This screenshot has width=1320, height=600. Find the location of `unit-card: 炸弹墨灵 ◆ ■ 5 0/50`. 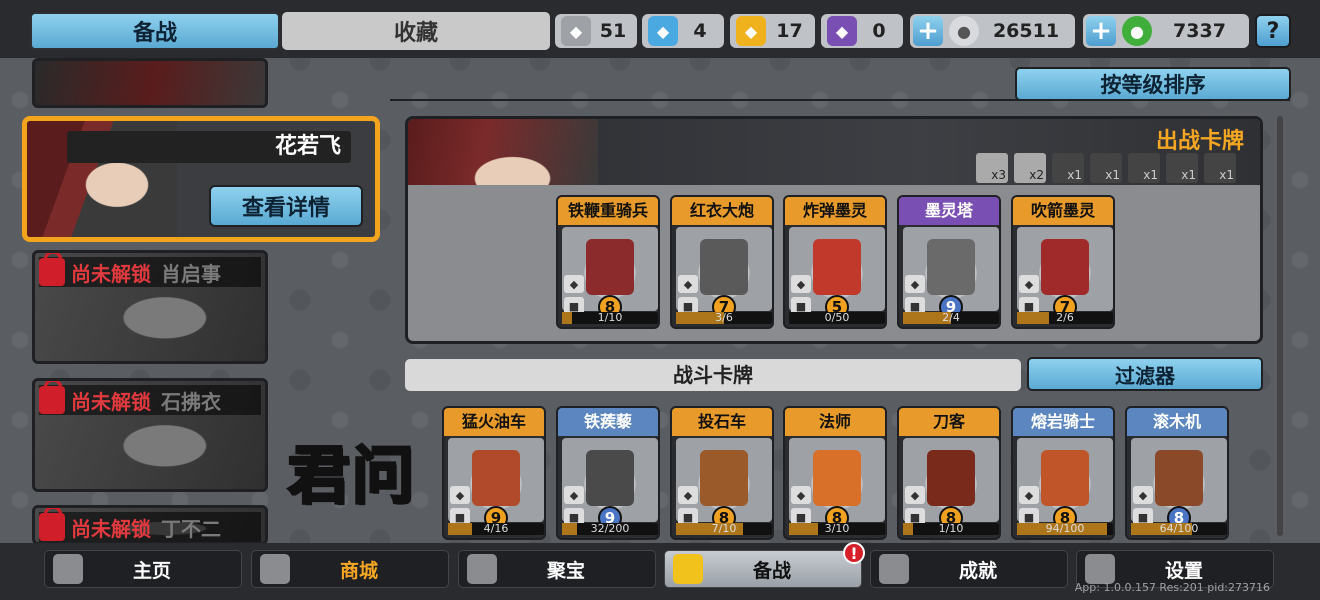

unit-card: 炸弹墨灵 ◆ ■ 5 0/50 is located at coordinates (835, 262).